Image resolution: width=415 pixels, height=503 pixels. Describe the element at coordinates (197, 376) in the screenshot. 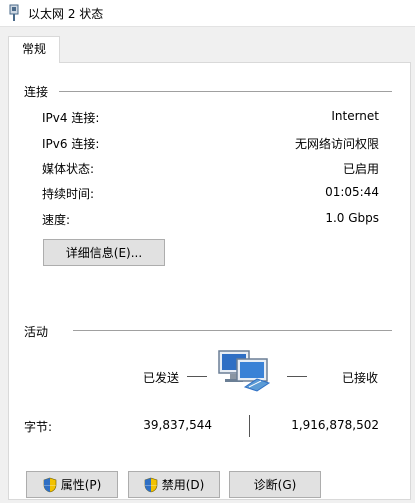

I see `sent-dash` at that location.